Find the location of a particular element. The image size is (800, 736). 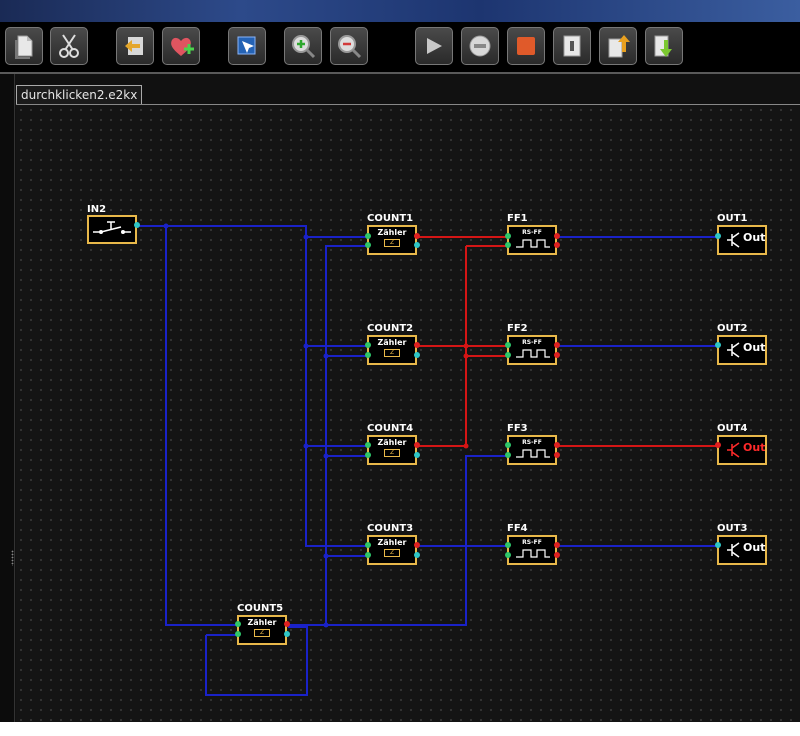

cut-button is located at coordinates (69, 46).